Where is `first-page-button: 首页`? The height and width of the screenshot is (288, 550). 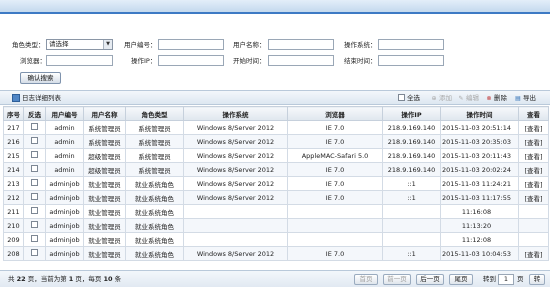
first-page-button: 首页 is located at coordinates (366, 279).